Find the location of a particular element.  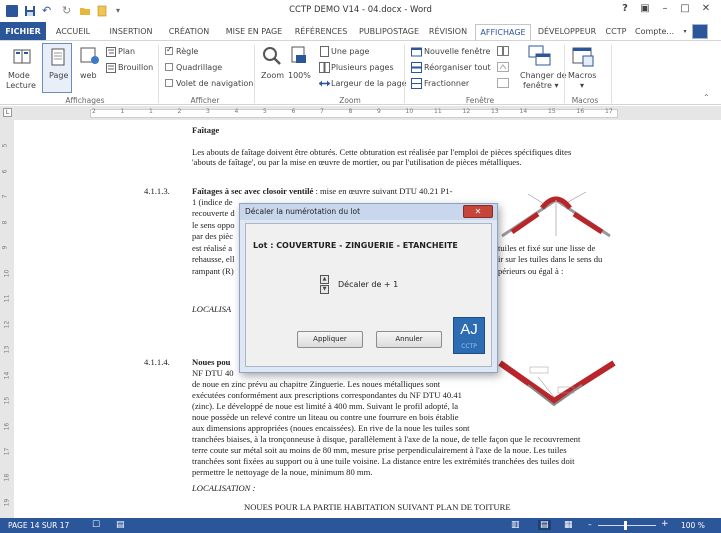

web-layout-icon is located at coordinates (90, 56).